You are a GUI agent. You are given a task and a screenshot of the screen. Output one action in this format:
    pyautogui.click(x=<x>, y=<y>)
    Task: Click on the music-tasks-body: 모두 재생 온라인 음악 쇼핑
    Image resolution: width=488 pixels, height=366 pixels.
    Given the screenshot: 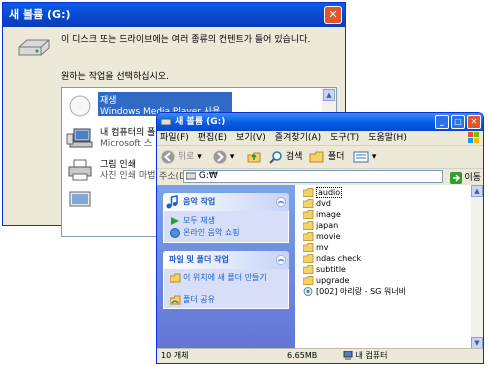 What is the action you would take?
    pyautogui.click(x=226, y=227)
    